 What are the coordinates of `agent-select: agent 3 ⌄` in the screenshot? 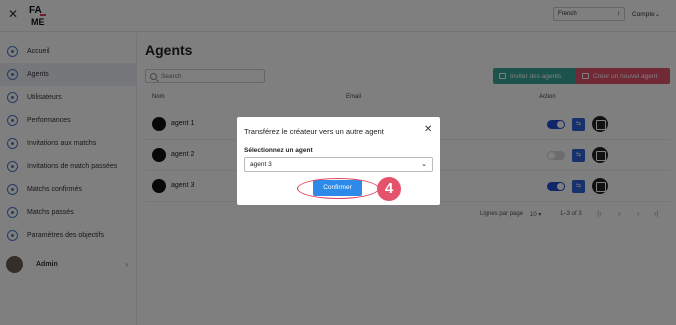 It's located at (338, 164).